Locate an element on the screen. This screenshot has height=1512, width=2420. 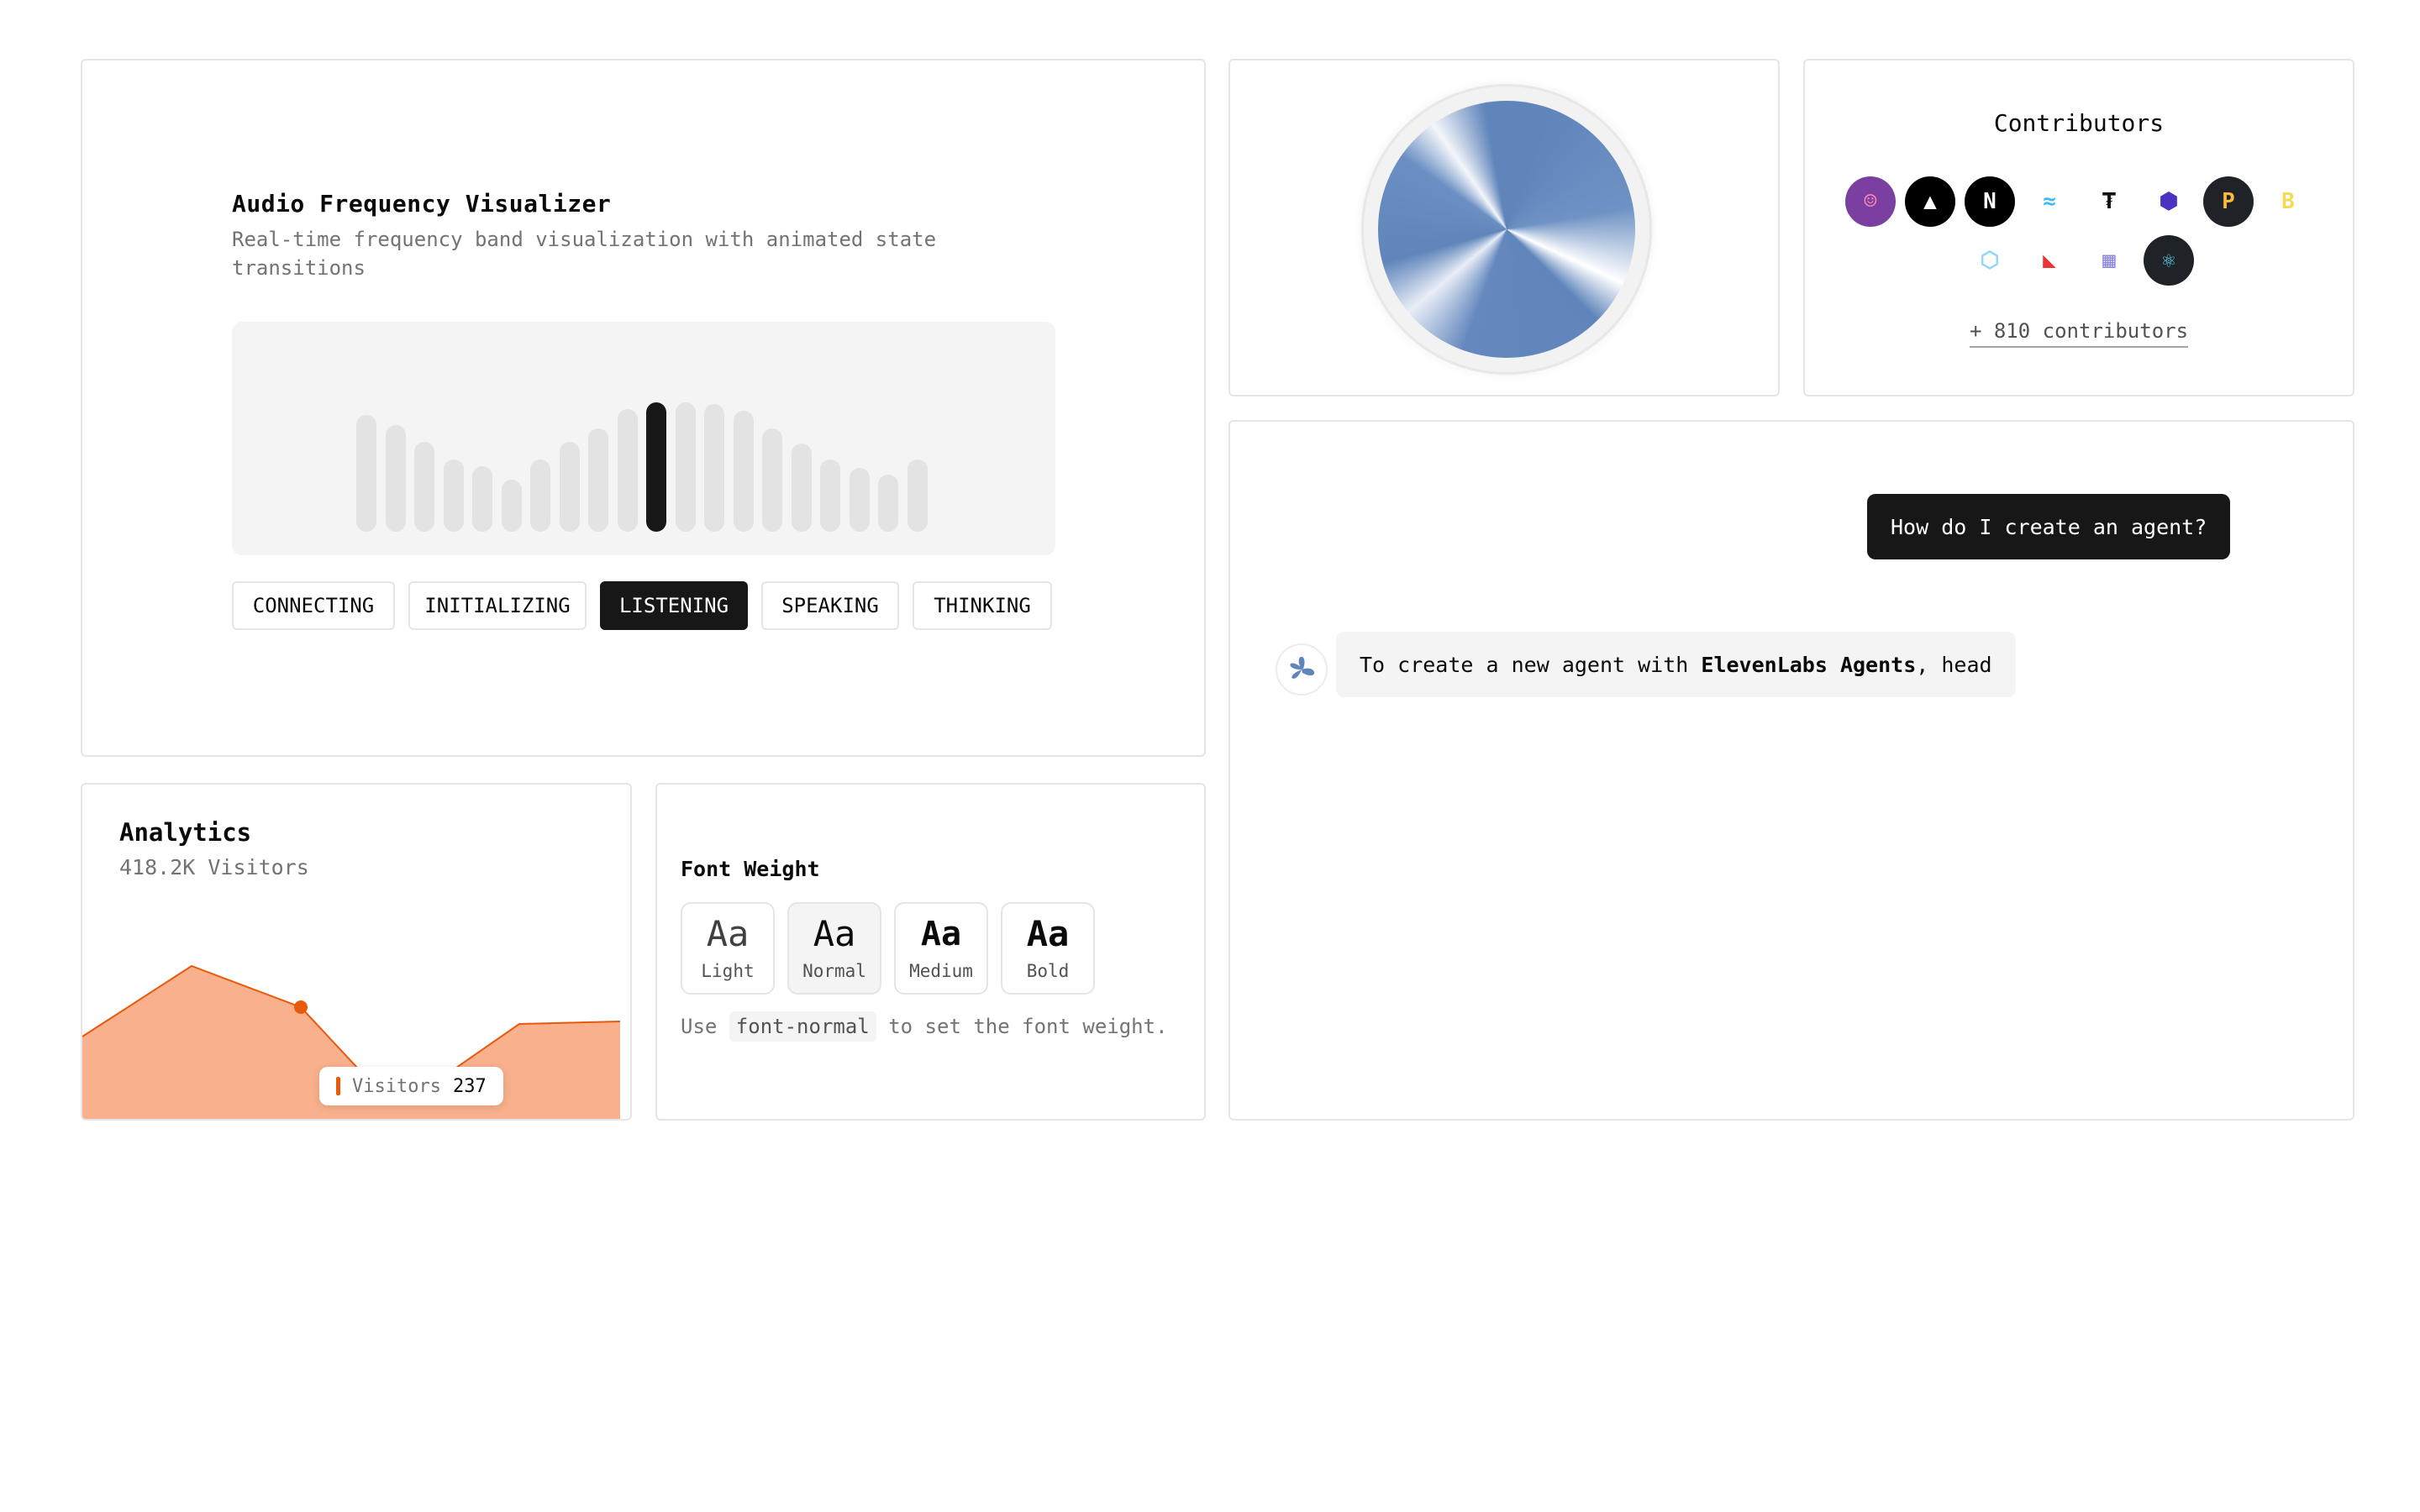
font-weight-label: Medium is located at coordinates (941, 971).